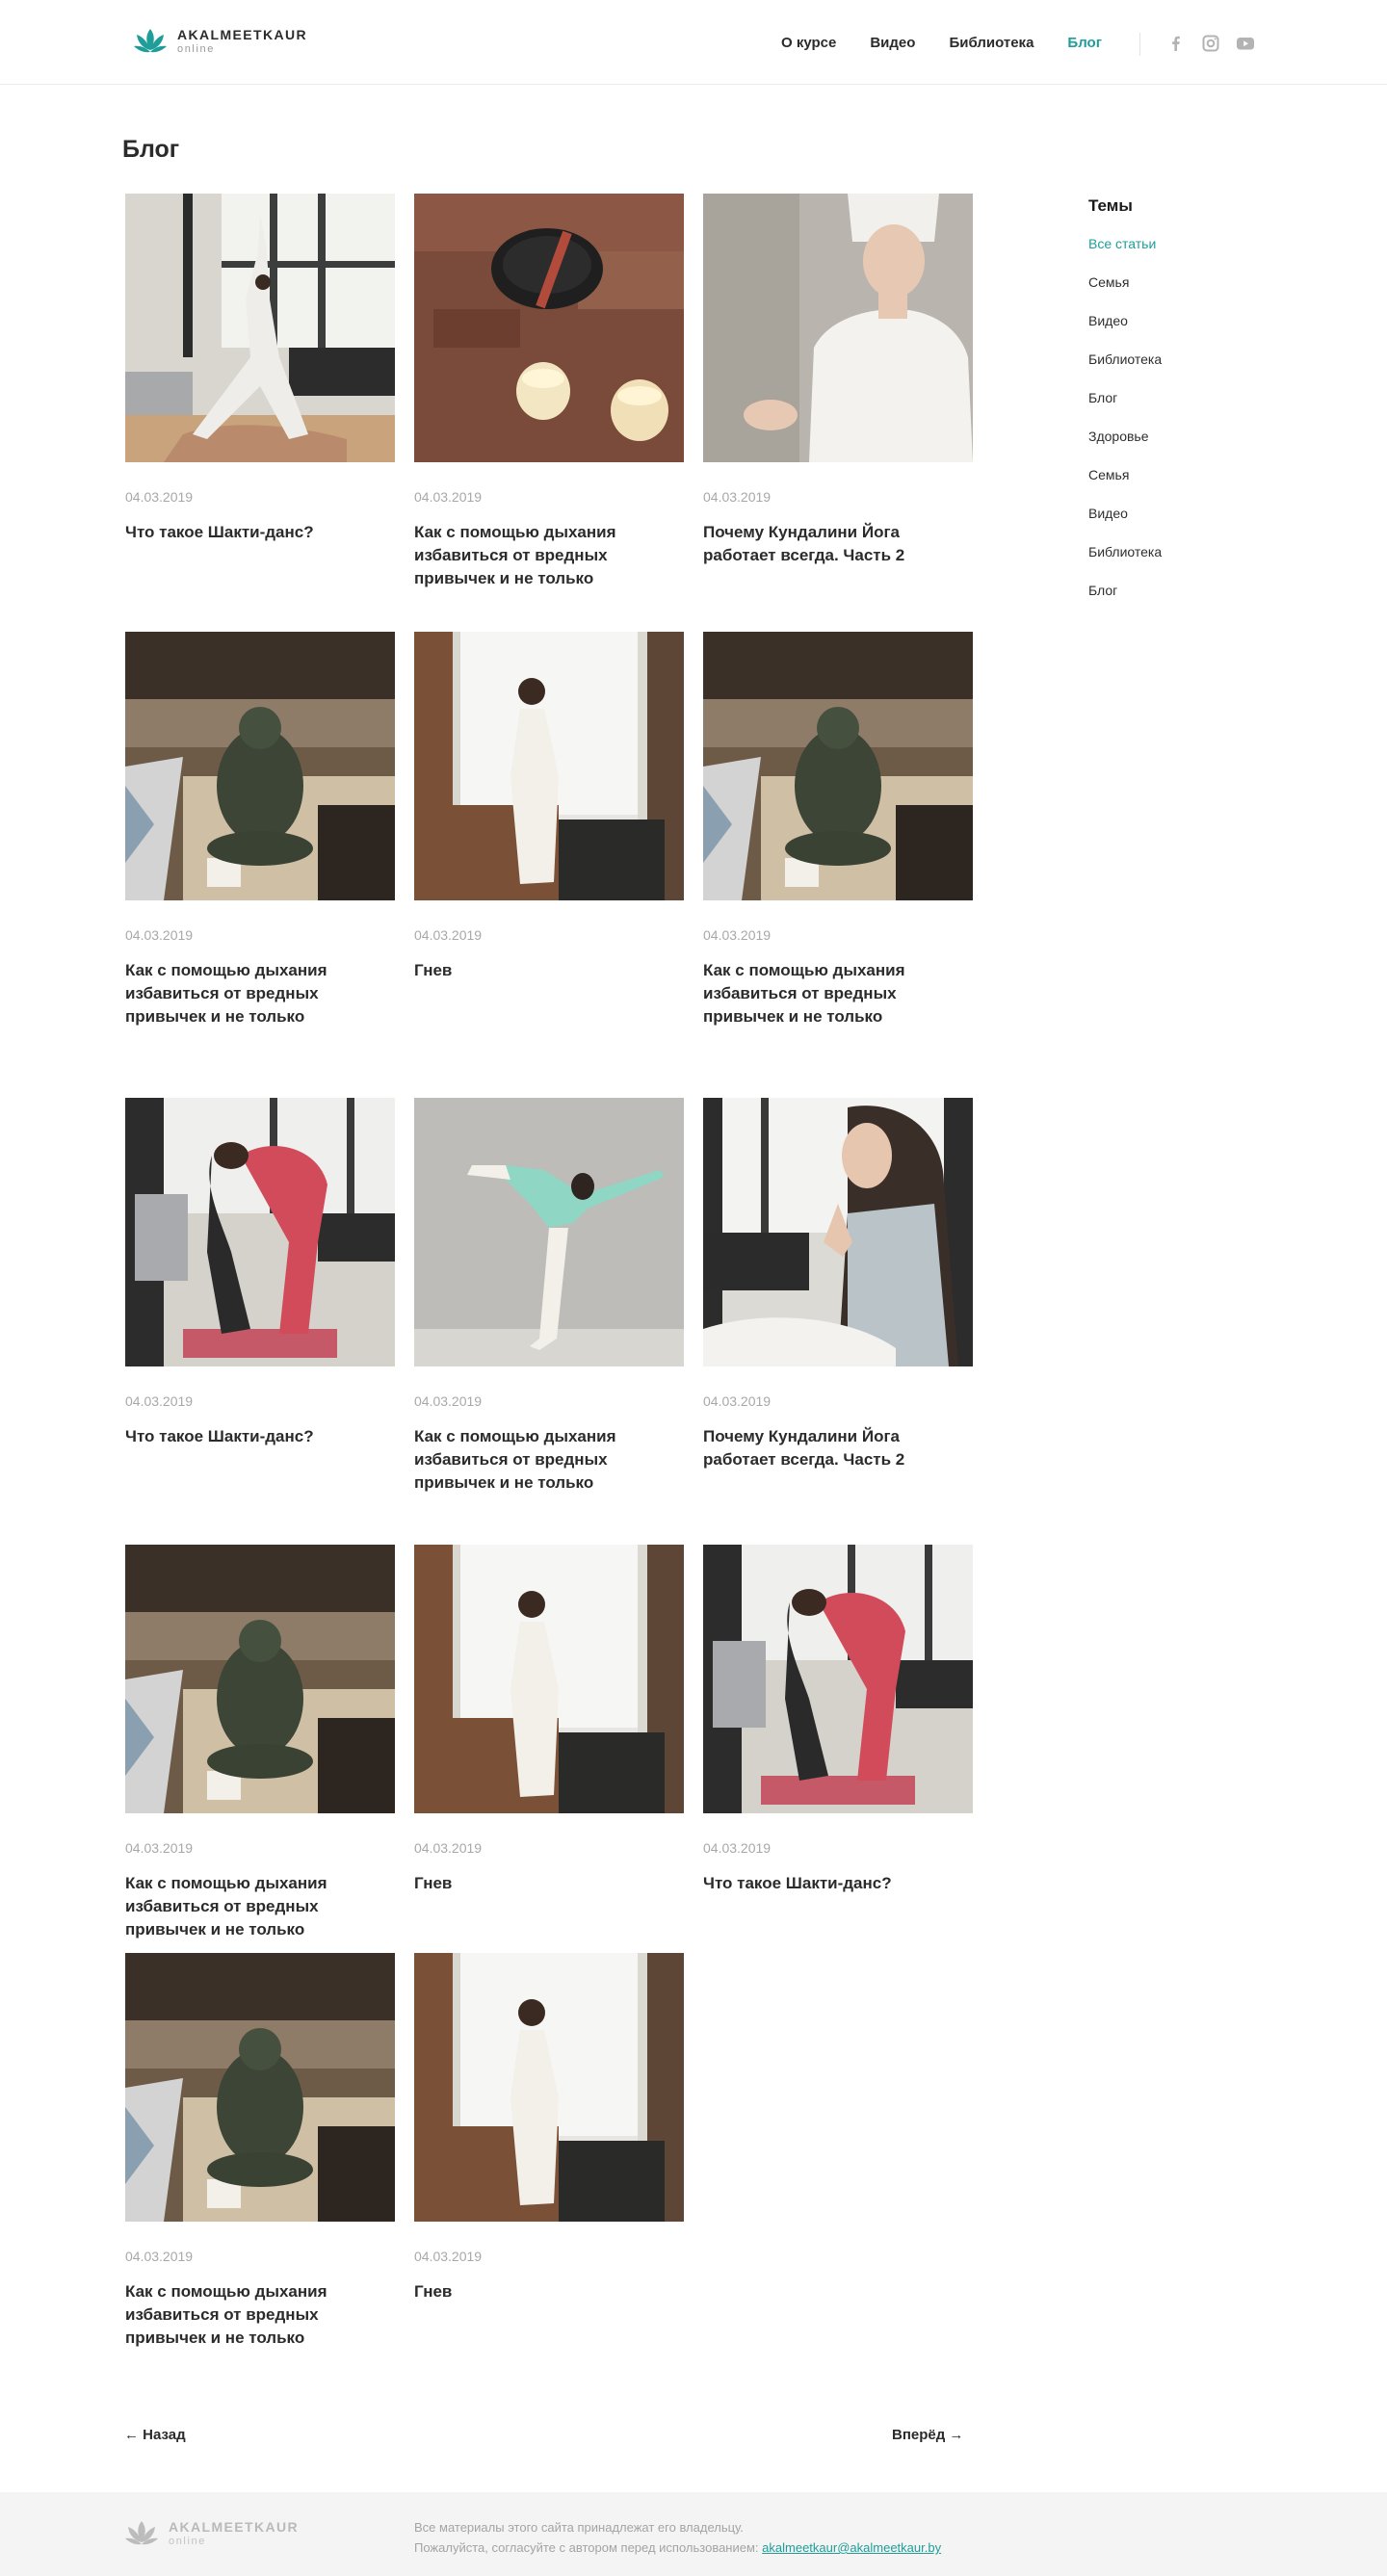  What do you see at coordinates (838, 1232) in the screenshot?
I see `post-image-prayer-hands` at bounding box center [838, 1232].